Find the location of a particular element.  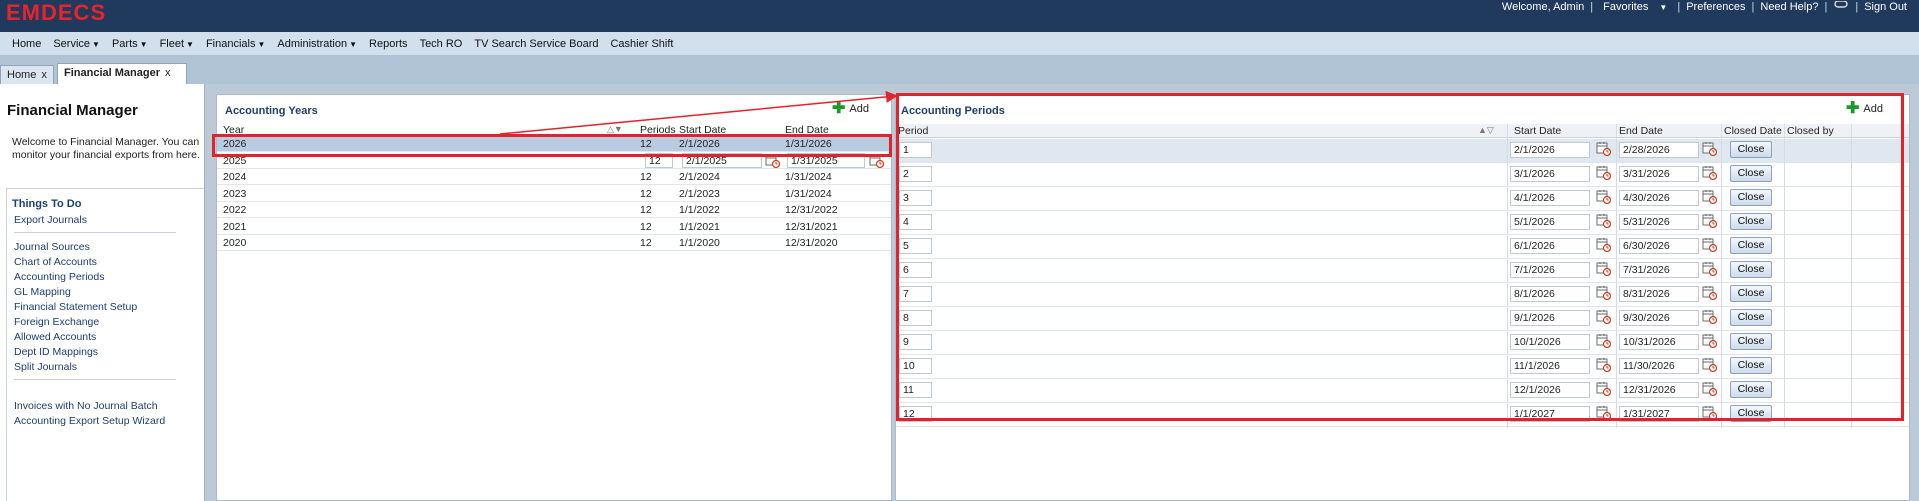

menu-item-home: Home is located at coordinates (26, 44).